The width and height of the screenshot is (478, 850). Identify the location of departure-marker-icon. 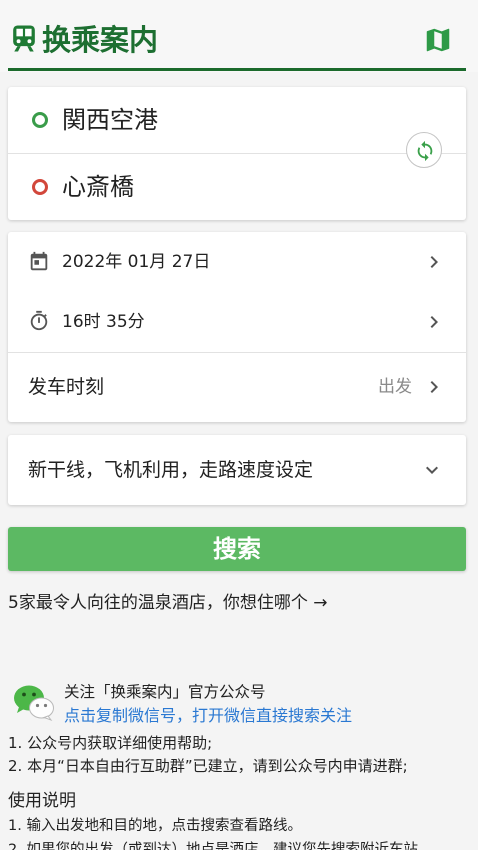
(40, 120).